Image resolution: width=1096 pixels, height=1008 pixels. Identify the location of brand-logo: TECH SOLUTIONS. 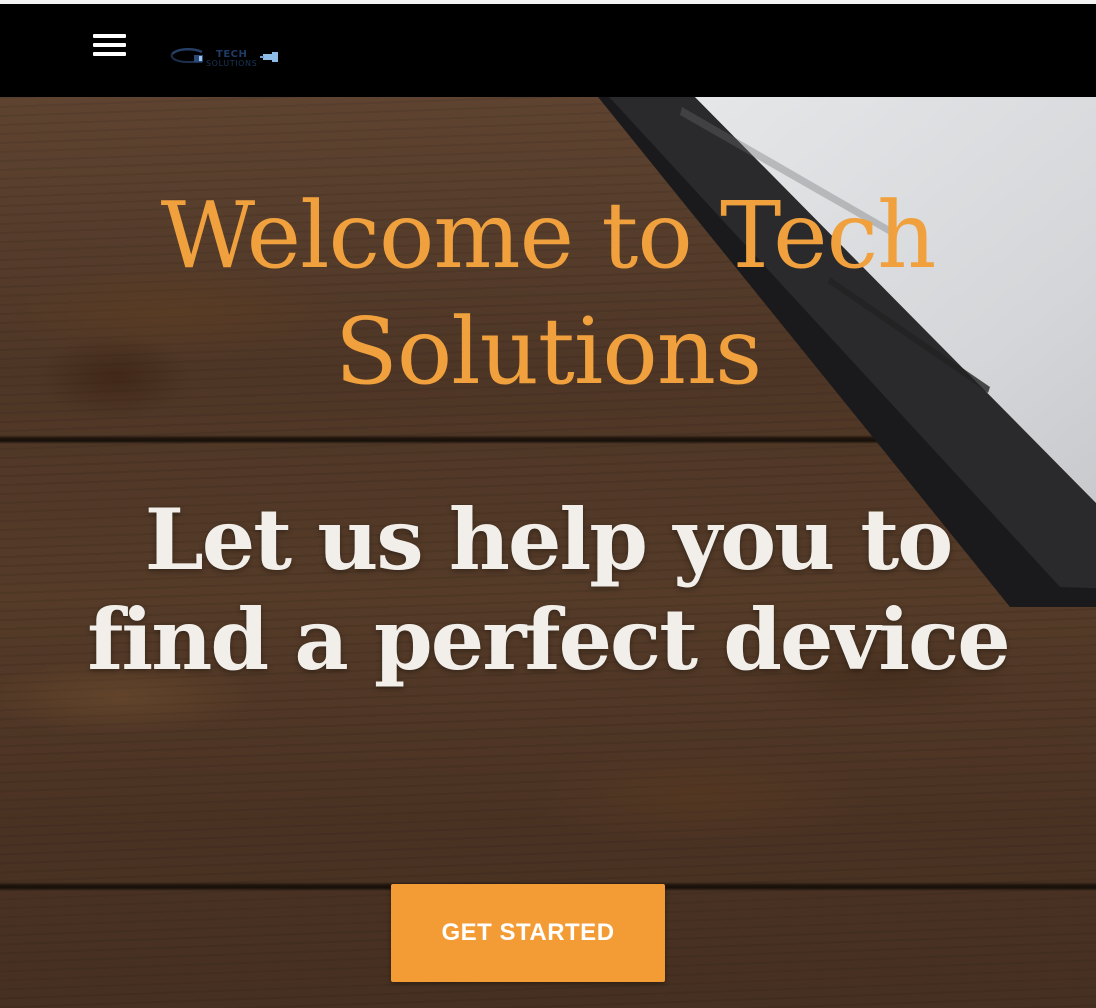
(225, 59).